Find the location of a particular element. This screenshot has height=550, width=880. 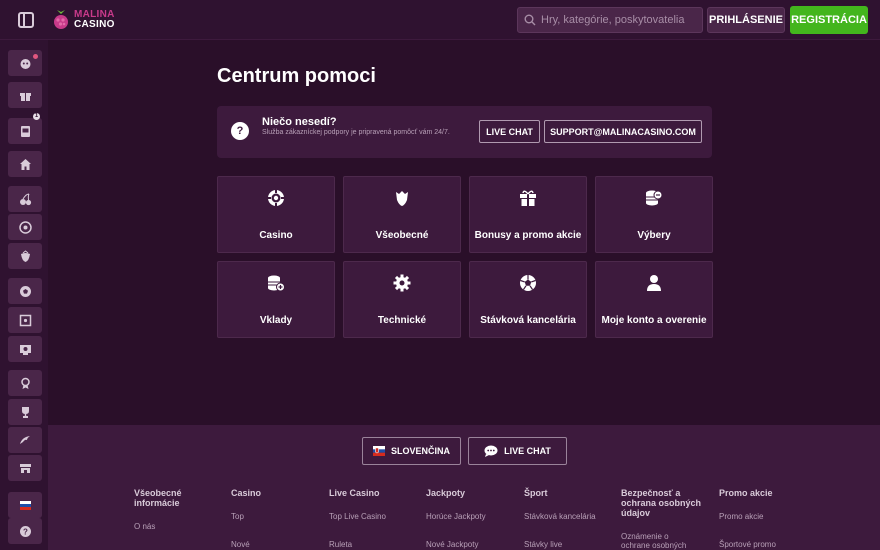

sidebar-item-store is located at coordinates (25, 468).